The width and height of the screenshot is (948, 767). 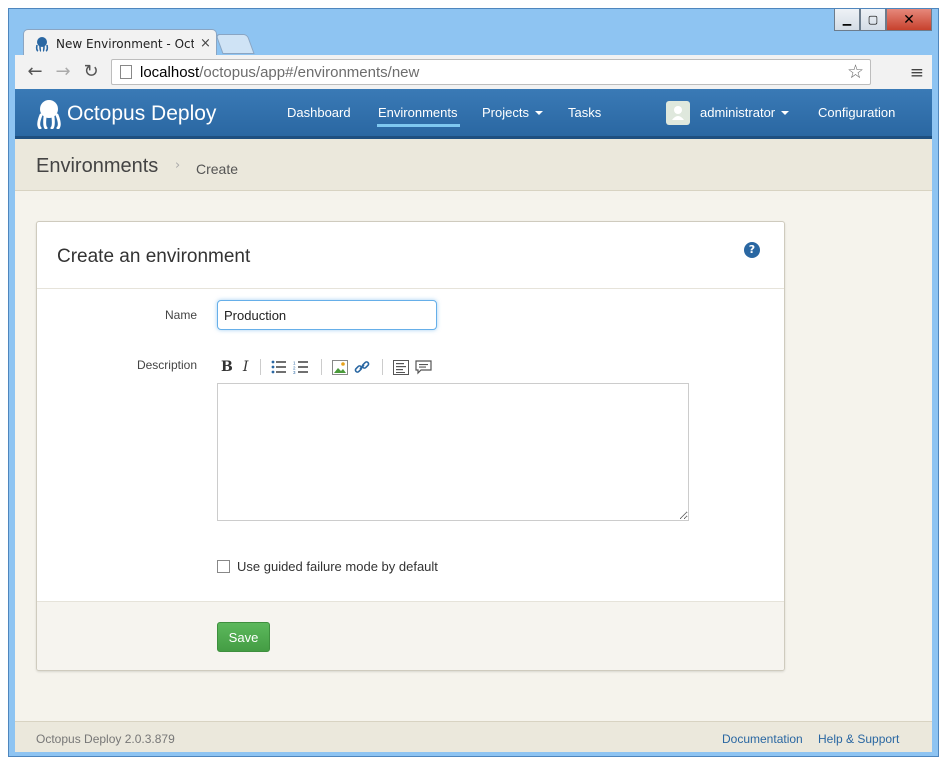 I want to click on description-textarea, so click(x=453, y=452).